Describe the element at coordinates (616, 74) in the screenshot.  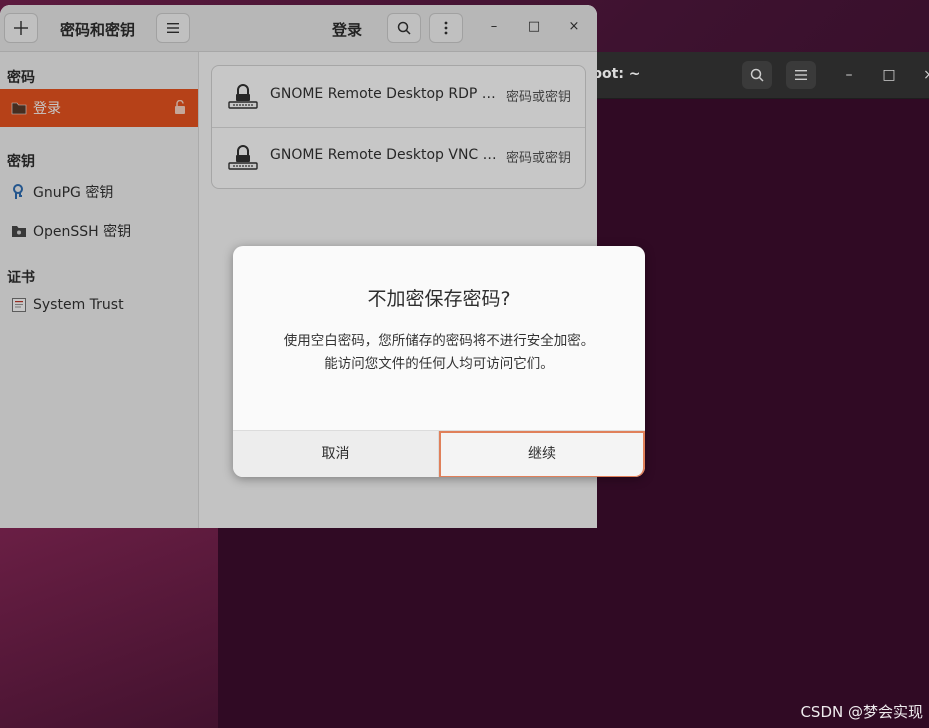
I see `terminal-title: bot: ~` at that location.